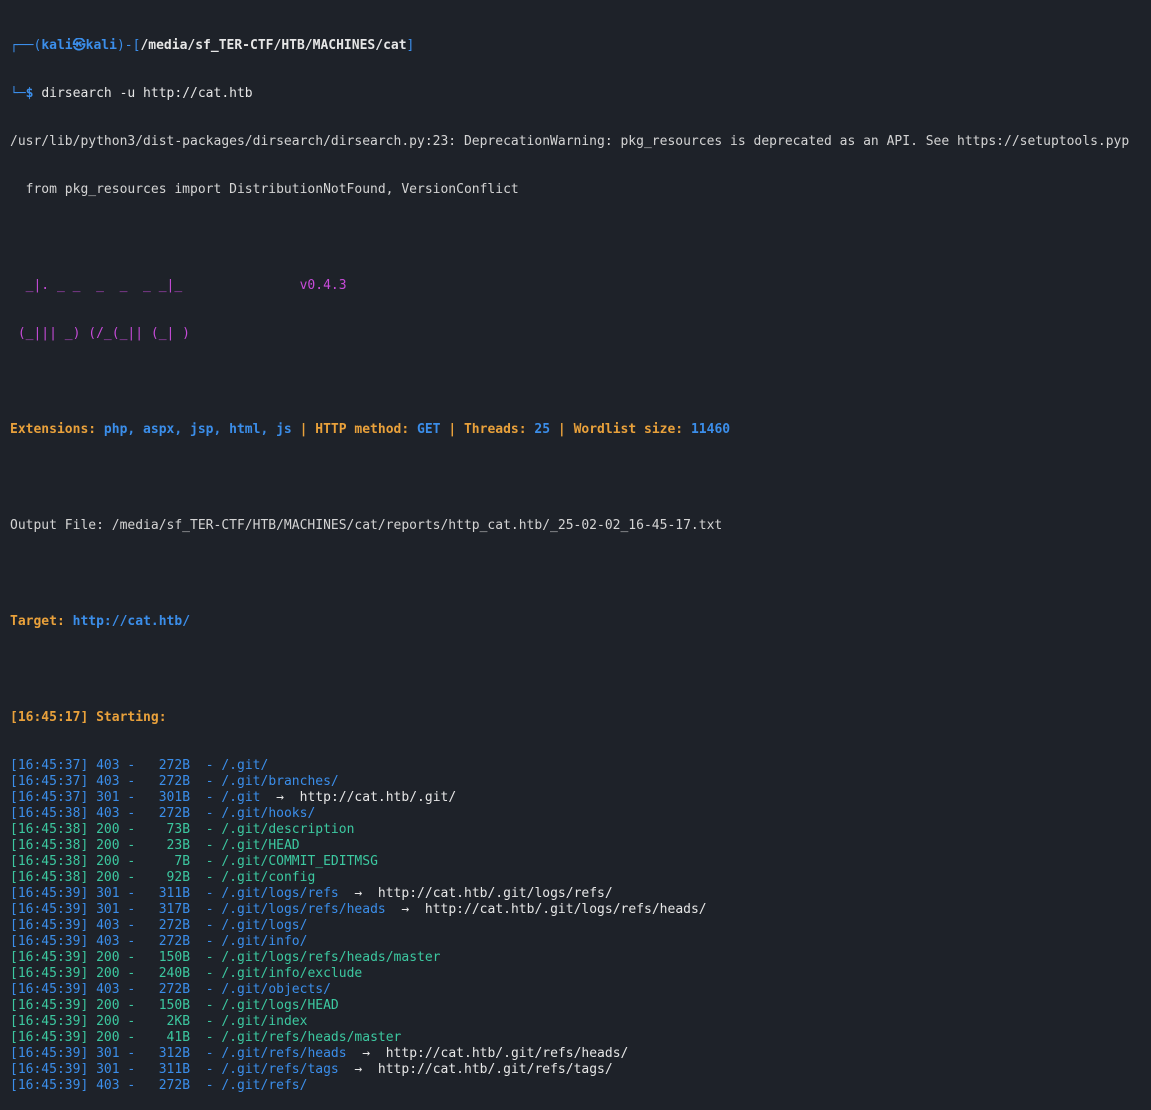 This screenshot has height=1110, width=1151. What do you see at coordinates (264, 925) in the screenshot?
I see `result-path: /.git/logs/` at bounding box center [264, 925].